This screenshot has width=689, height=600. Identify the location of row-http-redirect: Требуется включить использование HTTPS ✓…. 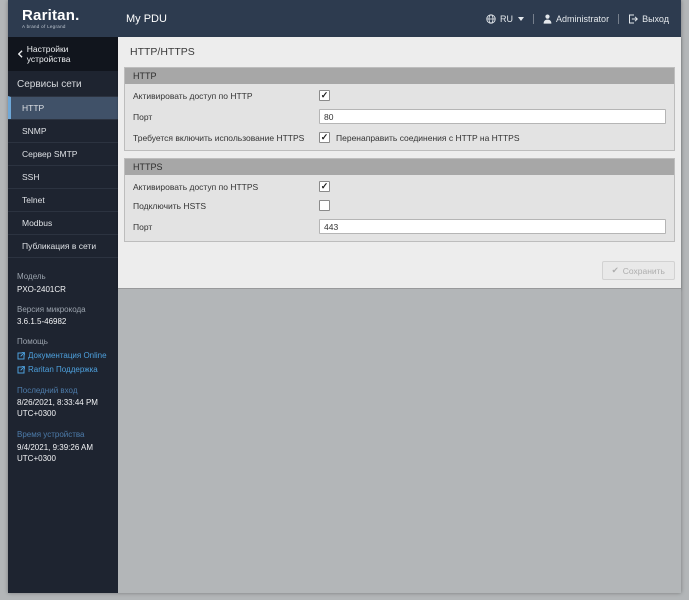
(399, 137).